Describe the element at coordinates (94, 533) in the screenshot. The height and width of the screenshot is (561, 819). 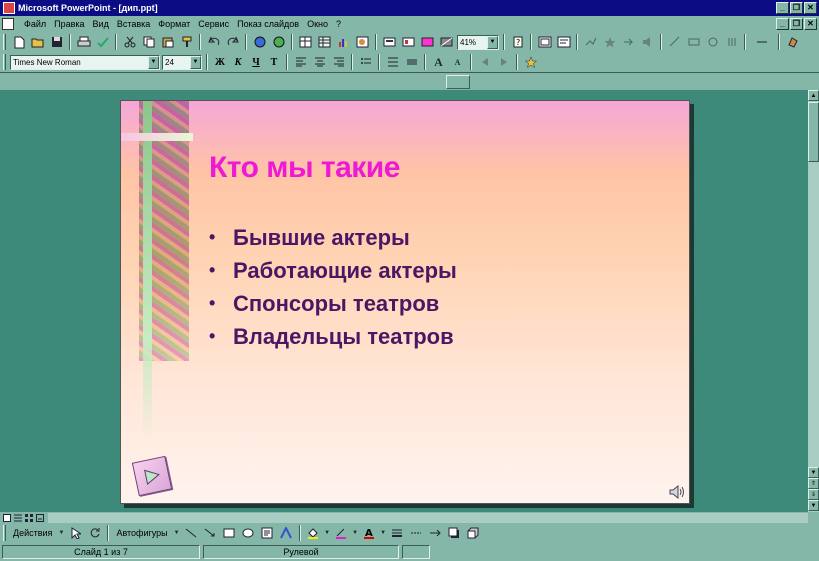
I see `free-rotate-icon` at that location.